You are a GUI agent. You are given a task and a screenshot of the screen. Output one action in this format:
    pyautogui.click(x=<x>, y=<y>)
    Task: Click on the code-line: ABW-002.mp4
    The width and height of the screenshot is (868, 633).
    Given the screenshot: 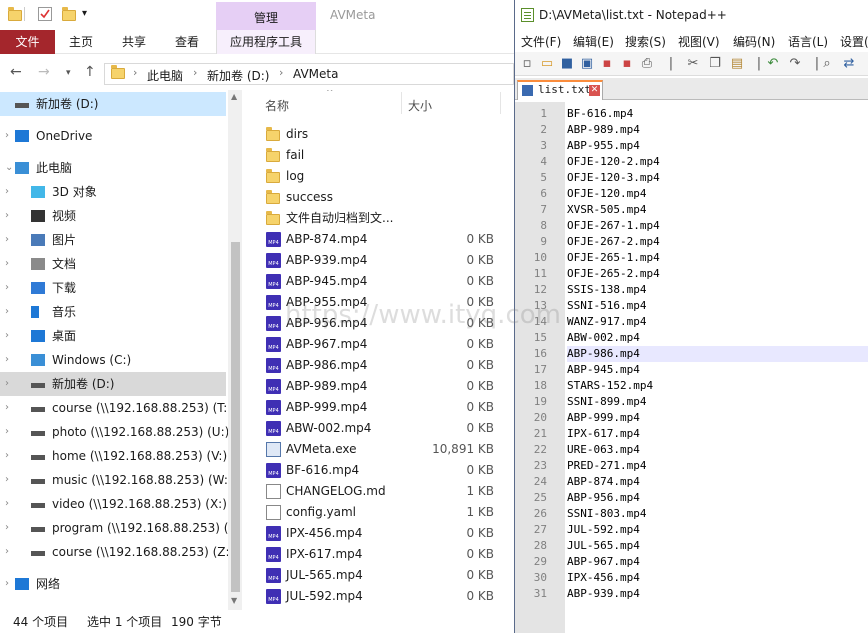 What is the action you would take?
    pyautogui.click(x=717, y=338)
    